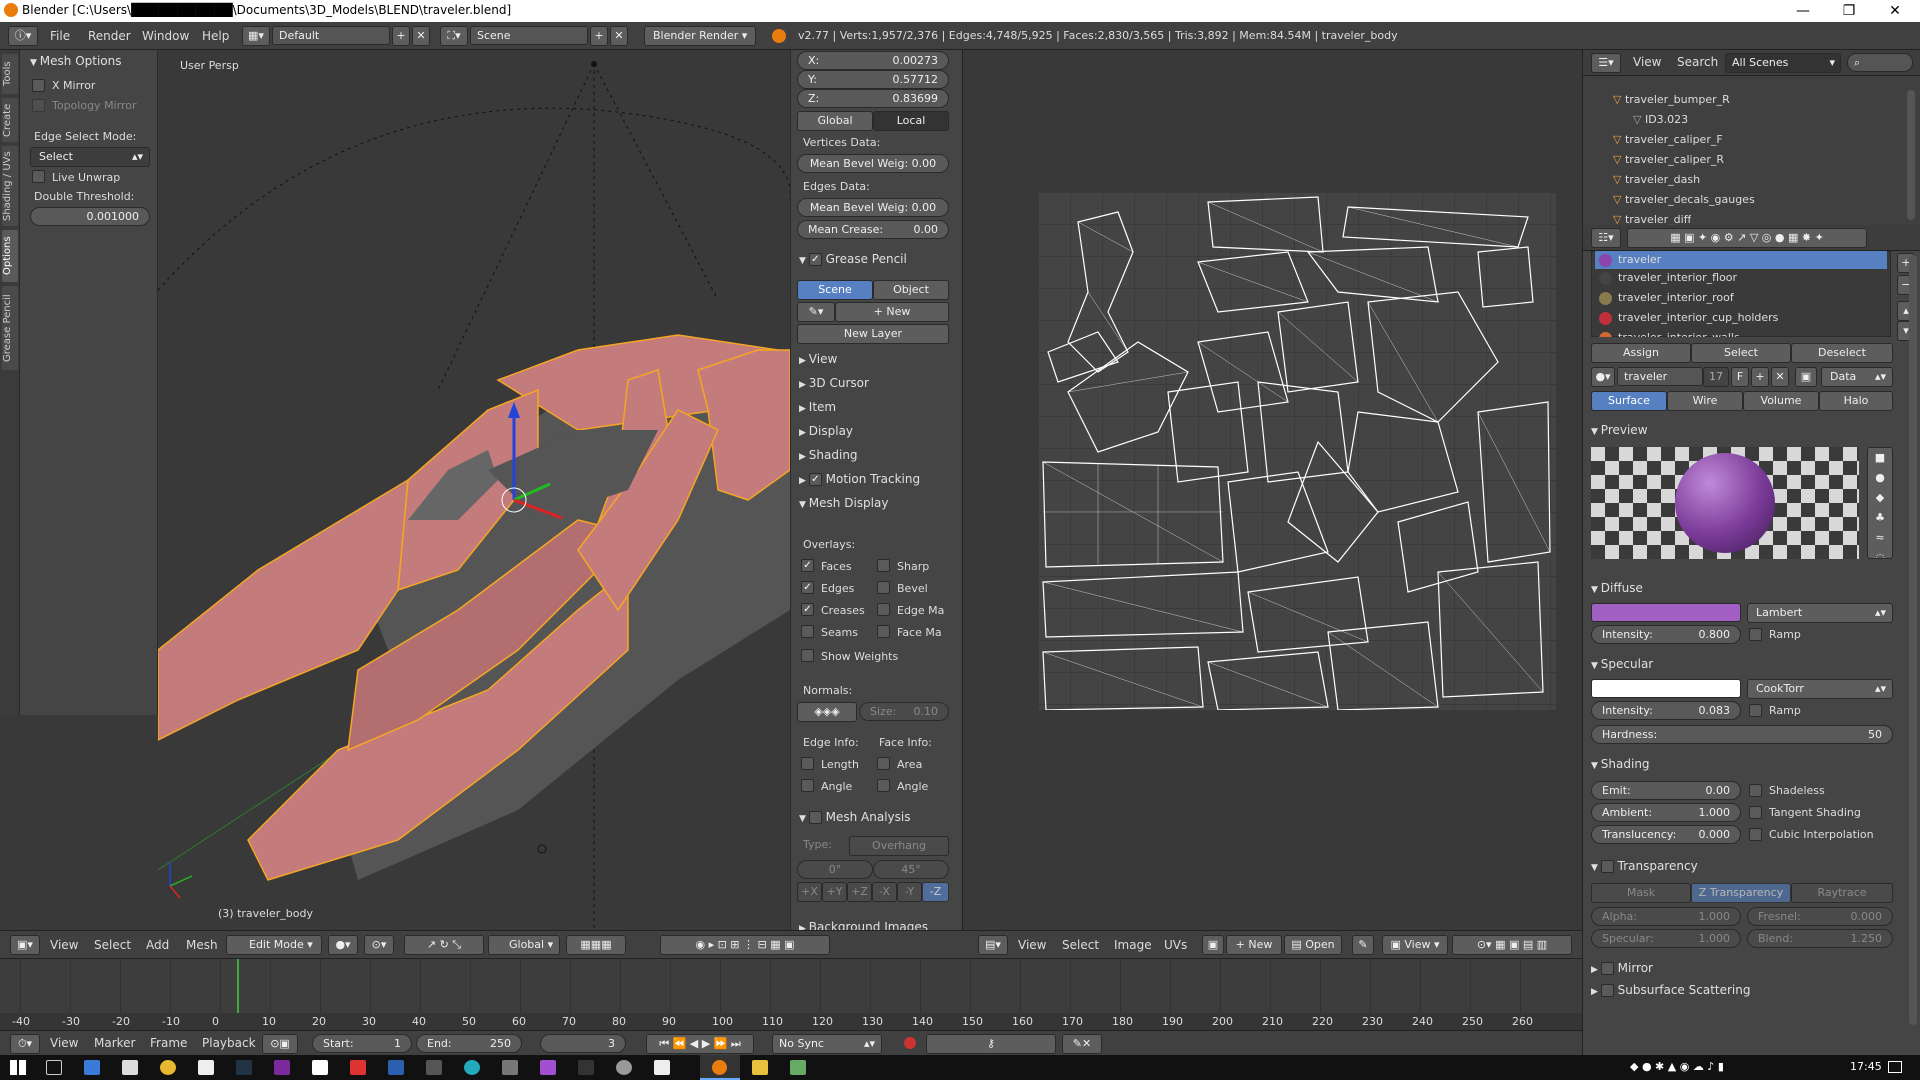 This screenshot has width=1920, height=1080. I want to click on mask-tab: Mask, so click(1641, 893).